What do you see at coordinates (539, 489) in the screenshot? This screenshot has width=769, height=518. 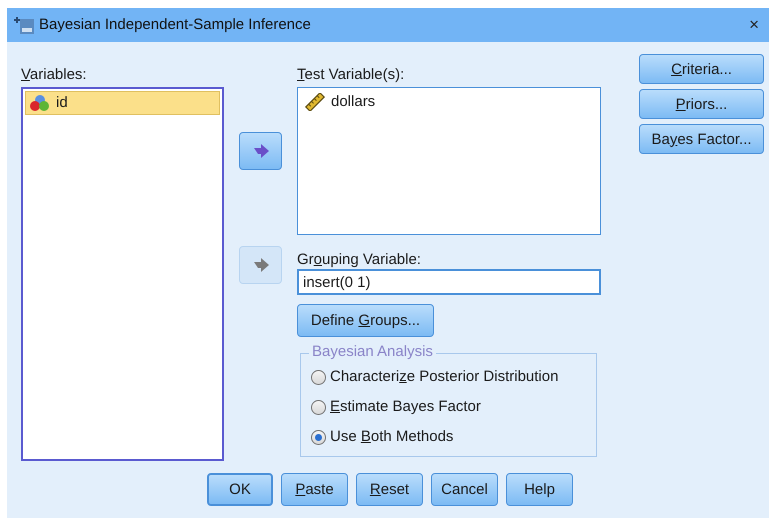 I see `dialog-button: Help` at bounding box center [539, 489].